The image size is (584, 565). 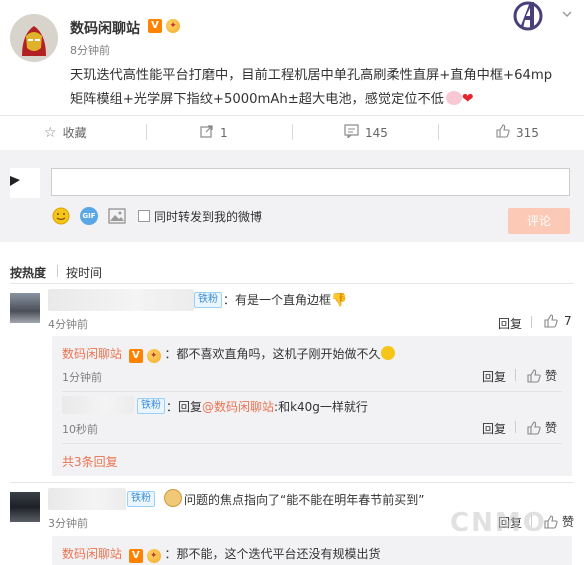 What do you see at coordinates (208, 216) in the screenshot?
I see `repost-checkbox-label: 同时转发到我的微博` at bounding box center [208, 216].